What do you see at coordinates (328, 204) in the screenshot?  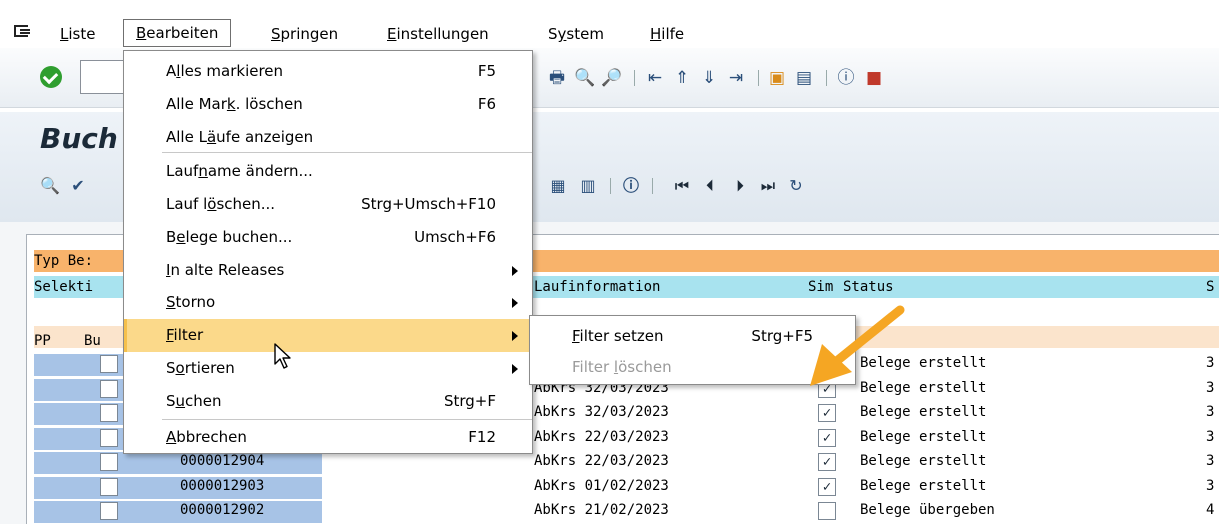 I see `menu-item-lauf-löschen: Lauf löschen... Strg+Umsch+F10` at bounding box center [328, 204].